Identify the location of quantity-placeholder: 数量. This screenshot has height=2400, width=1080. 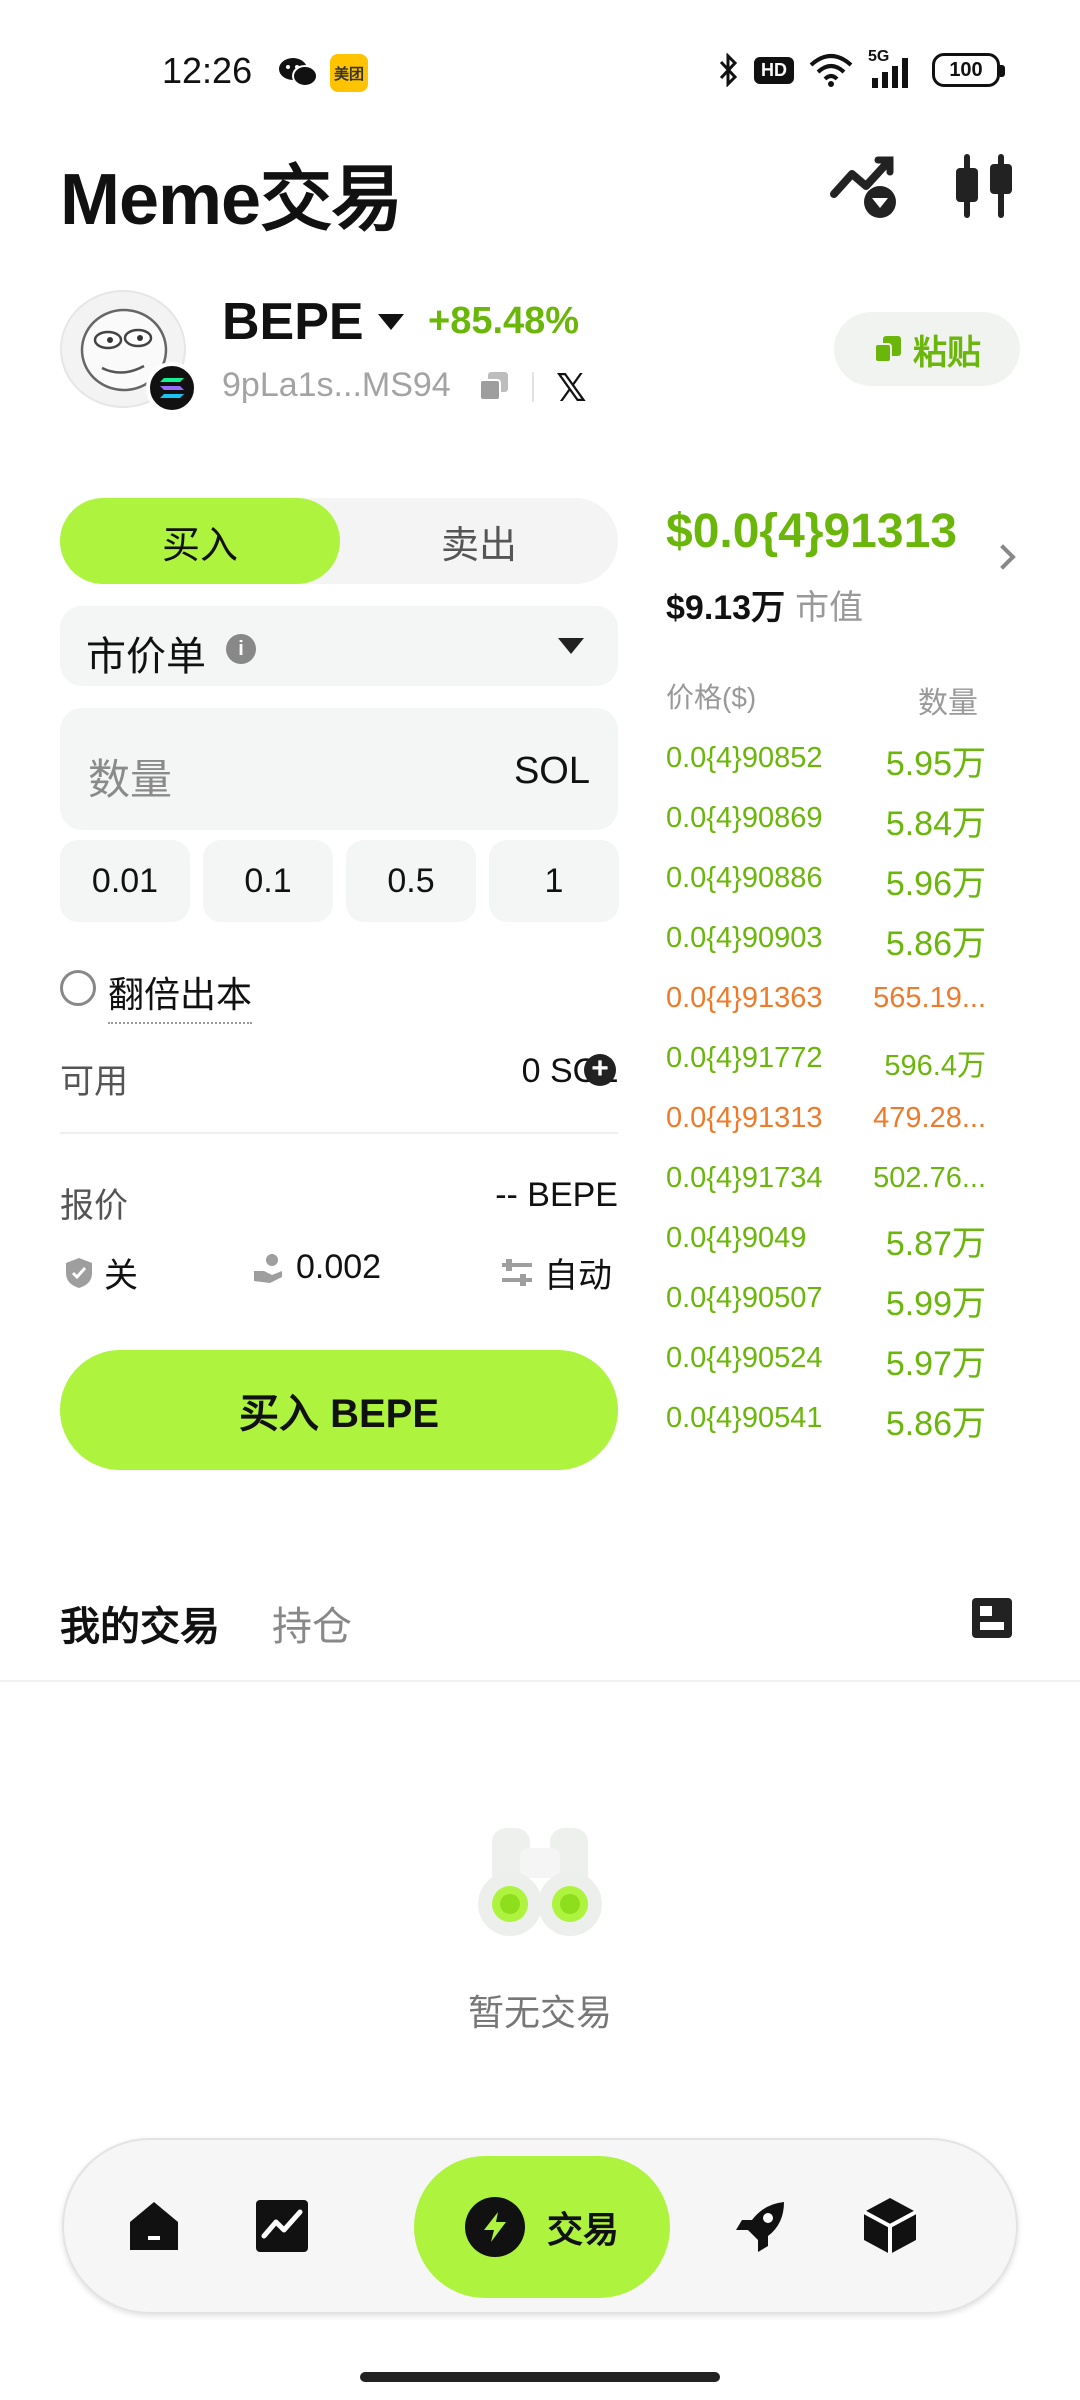
(130, 779).